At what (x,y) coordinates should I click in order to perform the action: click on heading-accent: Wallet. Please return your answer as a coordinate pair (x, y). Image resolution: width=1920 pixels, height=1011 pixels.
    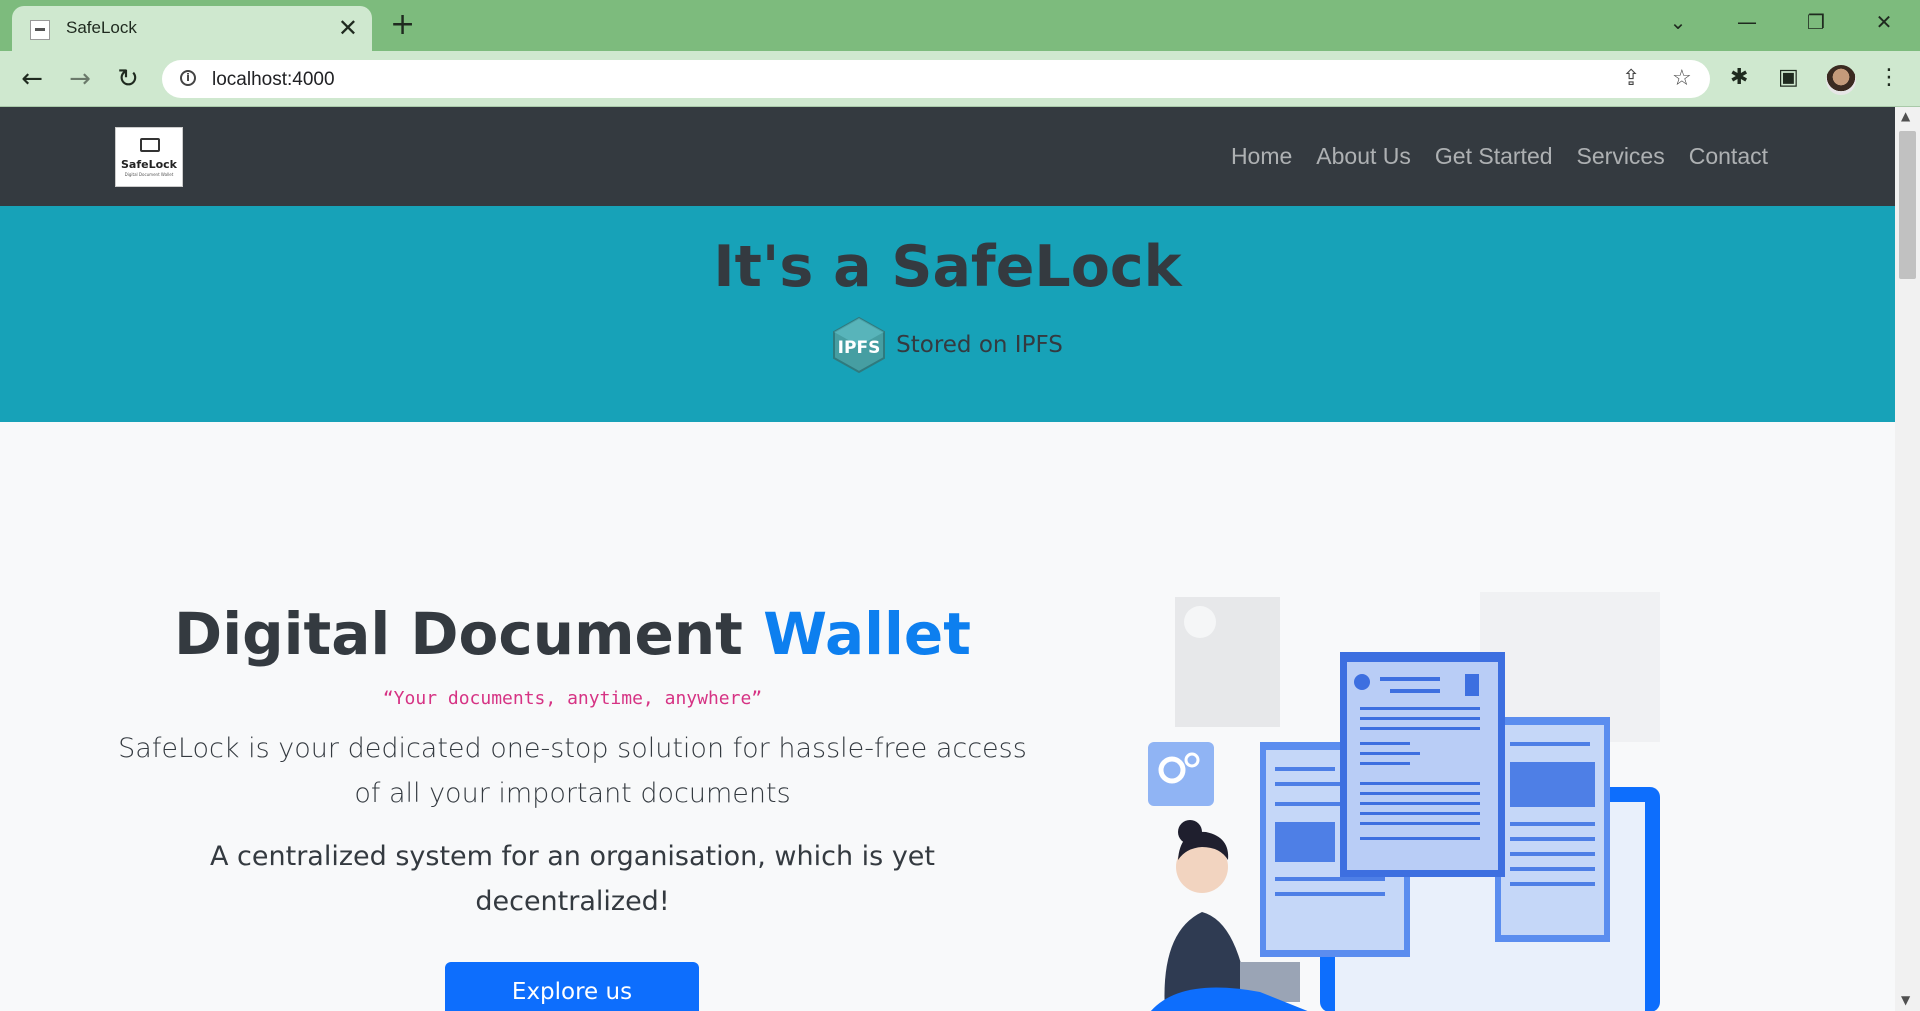
    Looking at the image, I should click on (867, 634).